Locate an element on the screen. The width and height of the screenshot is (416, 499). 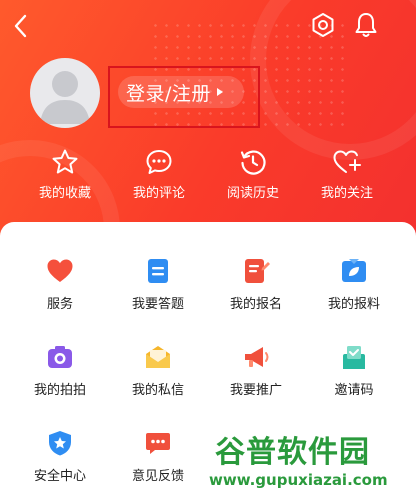
grid-label: 意见反馈 is located at coordinates (157, 476).